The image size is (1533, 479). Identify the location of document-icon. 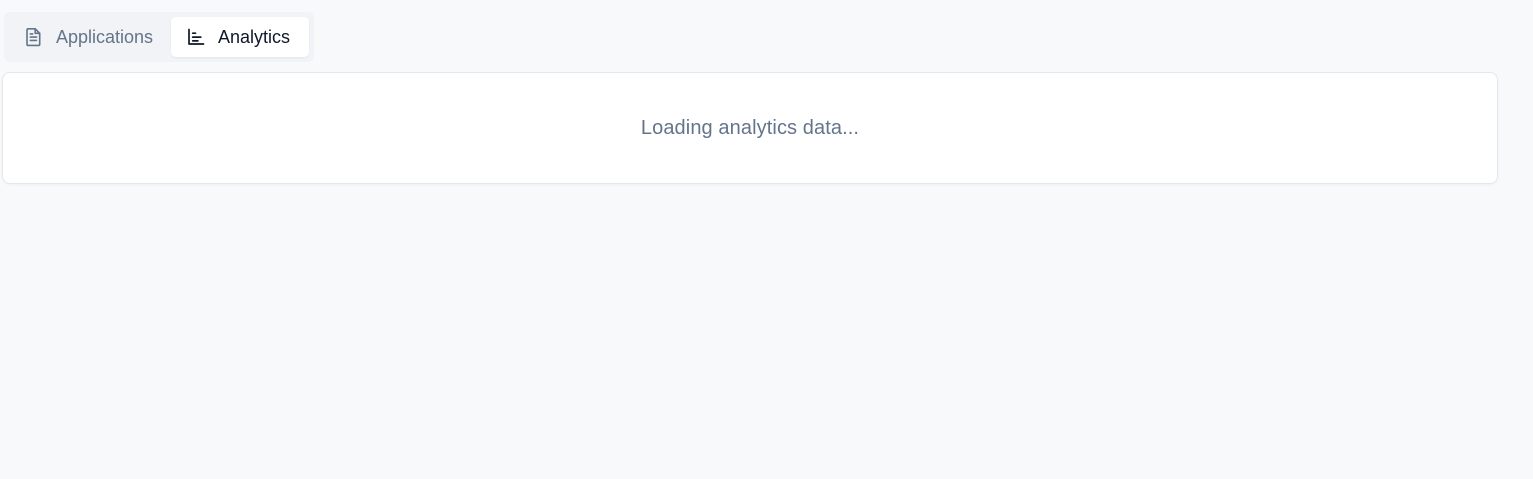
(34, 37).